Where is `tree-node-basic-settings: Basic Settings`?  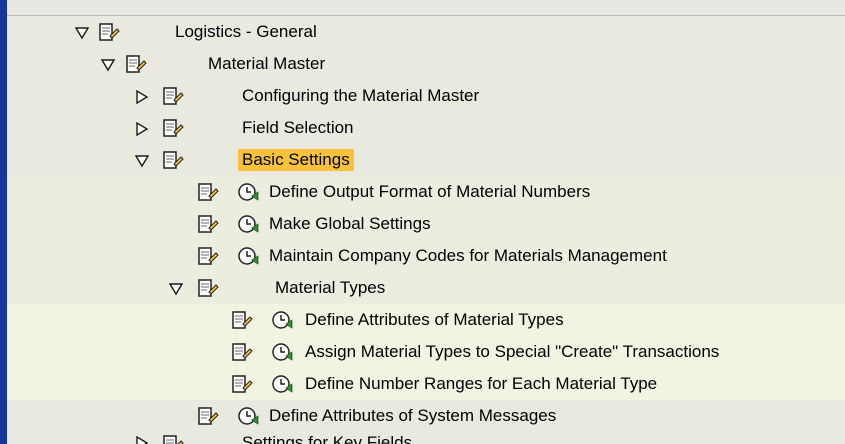
tree-node-basic-settings: Basic Settings is located at coordinates (426, 160).